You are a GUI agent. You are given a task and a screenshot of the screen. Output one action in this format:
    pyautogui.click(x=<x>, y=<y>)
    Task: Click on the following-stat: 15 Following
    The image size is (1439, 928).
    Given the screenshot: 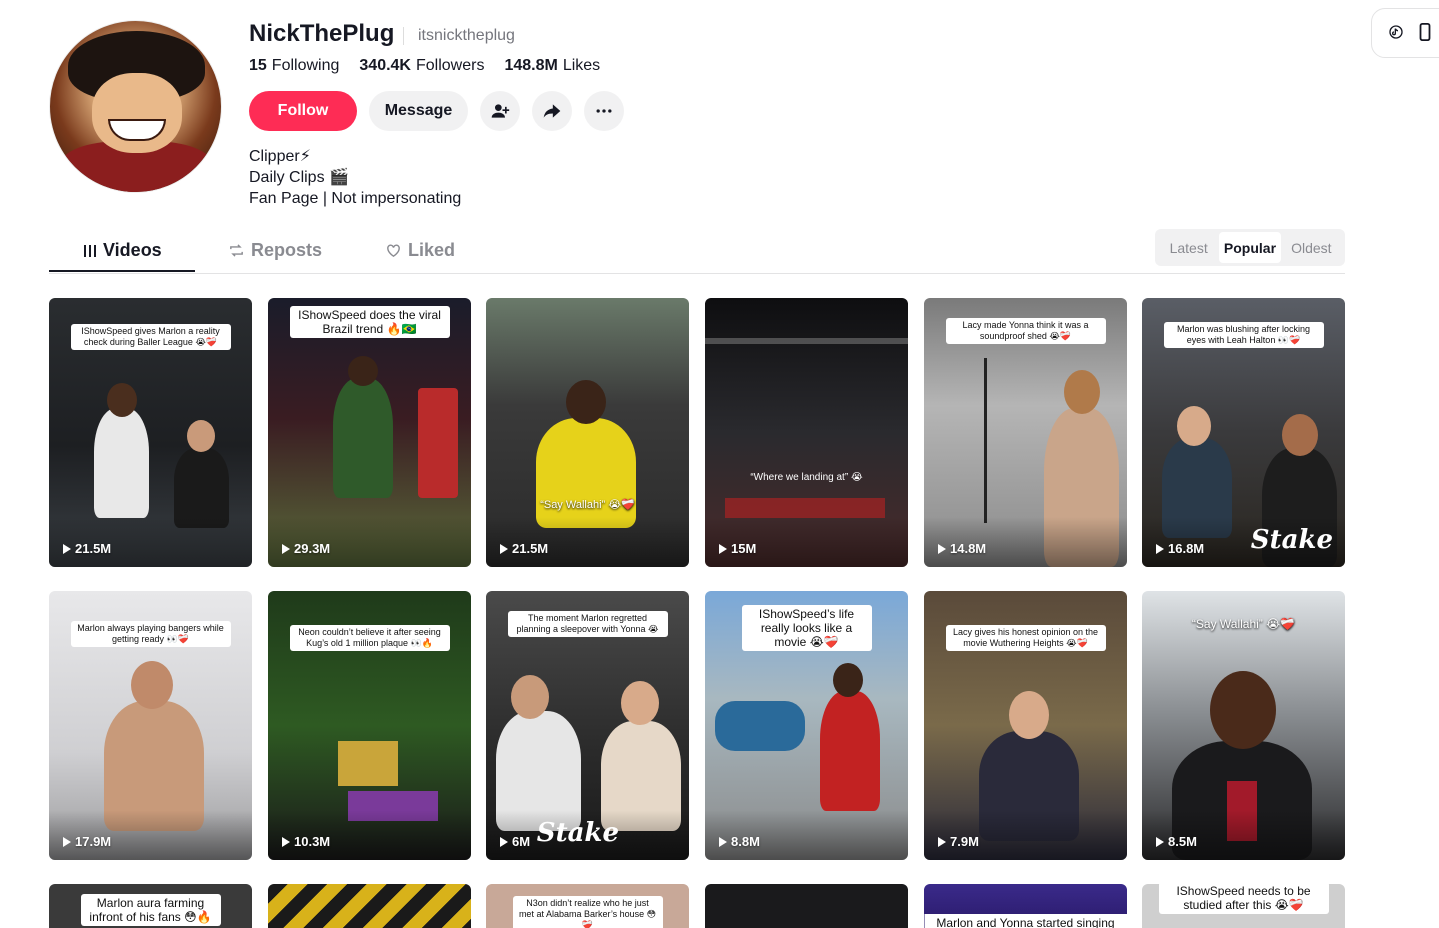 What is the action you would take?
    pyautogui.click(x=294, y=66)
    